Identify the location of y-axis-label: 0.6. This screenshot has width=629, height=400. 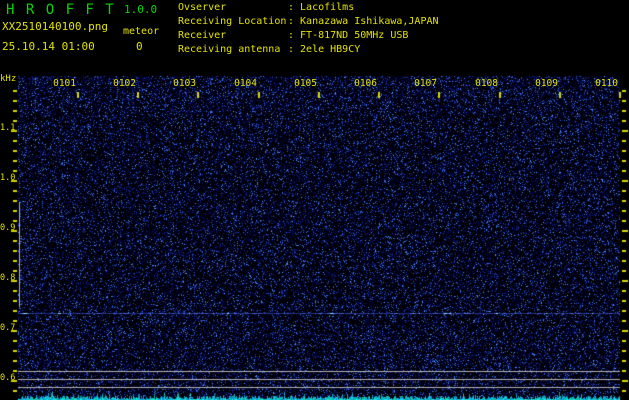
(8, 378).